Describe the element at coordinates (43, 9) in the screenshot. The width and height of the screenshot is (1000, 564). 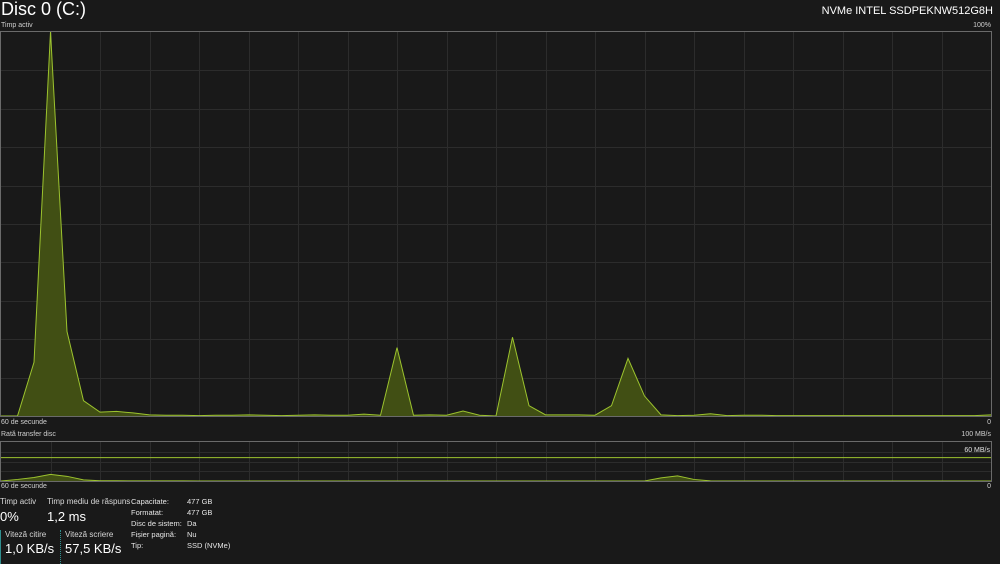
I see `page-title: Disc 0 (C:)` at that location.